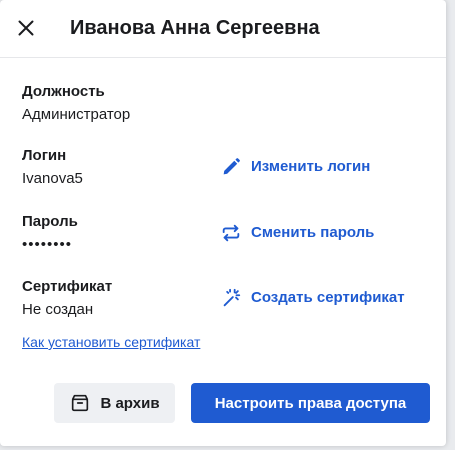 Image resolution: width=455 pixels, height=450 pixels. What do you see at coordinates (52, 178) in the screenshot?
I see `login-value: Ivanova5` at bounding box center [52, 178].